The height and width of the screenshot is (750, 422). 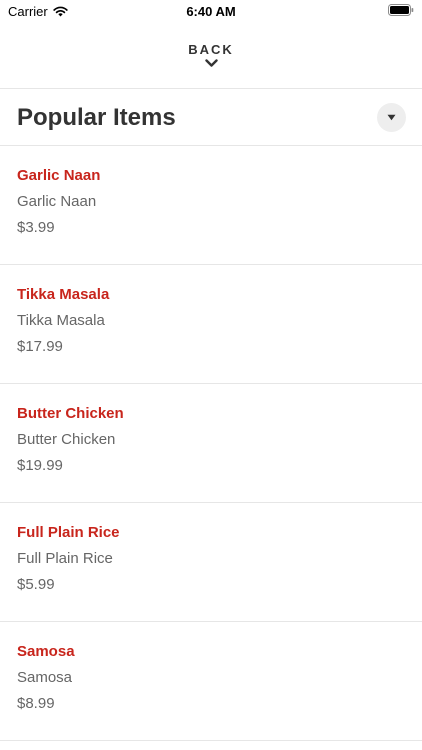 What do you see at coordinates (211, 117) in the screenshot?
I see `section-header: Popular Items` at bounding box center [211, 117].